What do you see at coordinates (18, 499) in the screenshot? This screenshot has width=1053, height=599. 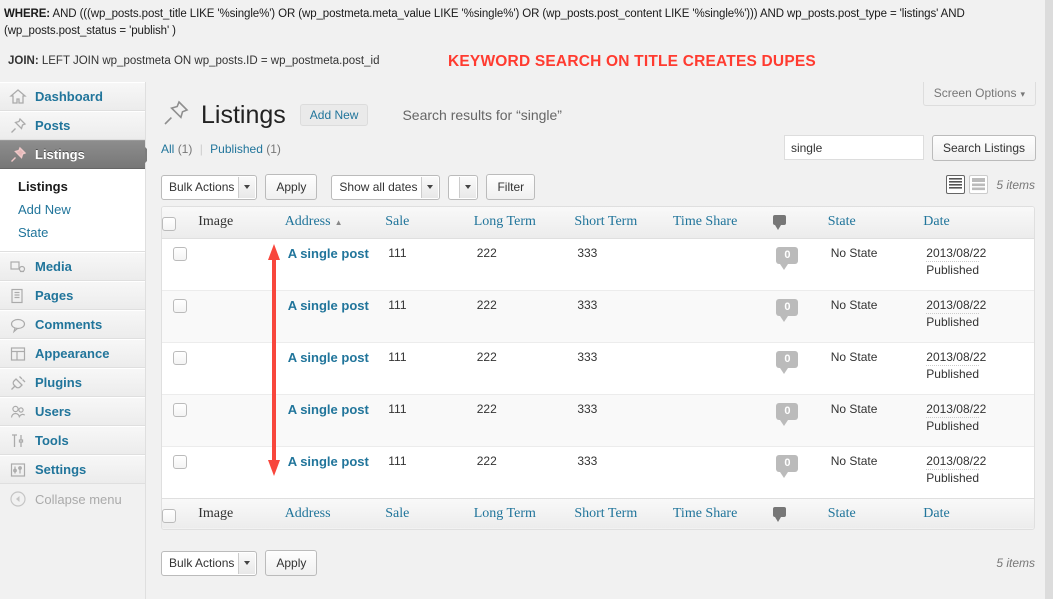 I see `collapse-arrow-icon` at bounding box center [18, 499].